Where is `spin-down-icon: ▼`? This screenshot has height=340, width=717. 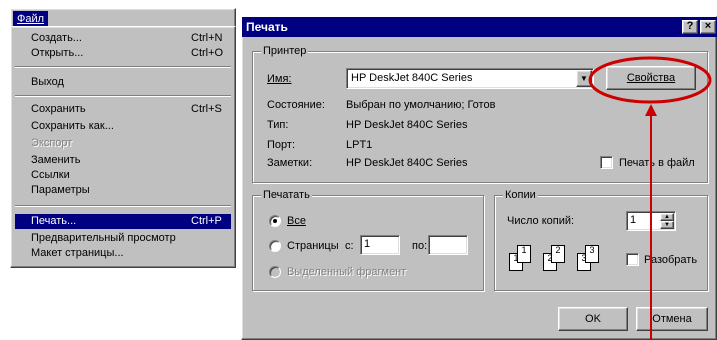 spin-down-icon: ▼ is located at coordinates (667, 225).